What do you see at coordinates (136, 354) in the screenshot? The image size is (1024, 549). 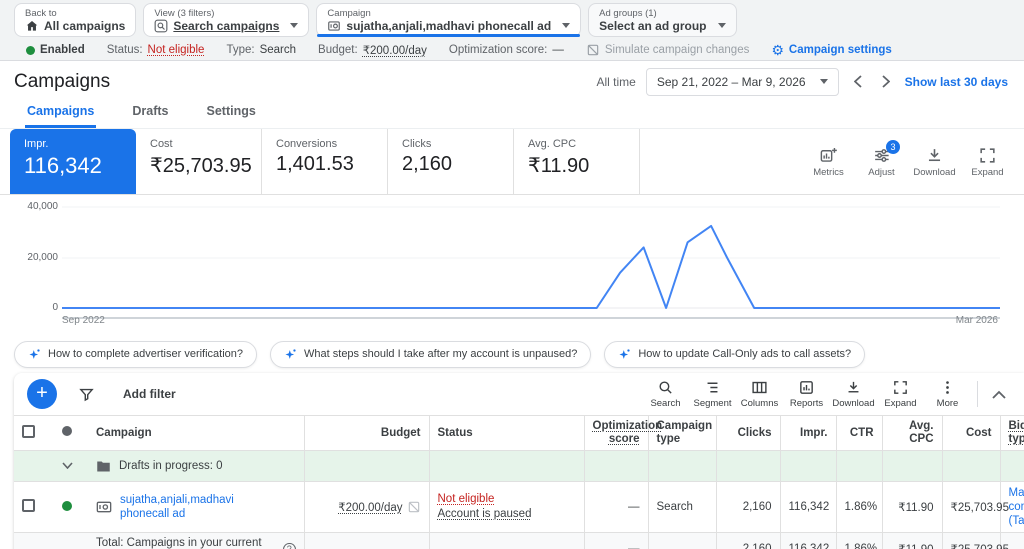 I see `suggestion-chip-advertiser-verification: How to complete advertiser verification?` at bounding box center [136, 354].